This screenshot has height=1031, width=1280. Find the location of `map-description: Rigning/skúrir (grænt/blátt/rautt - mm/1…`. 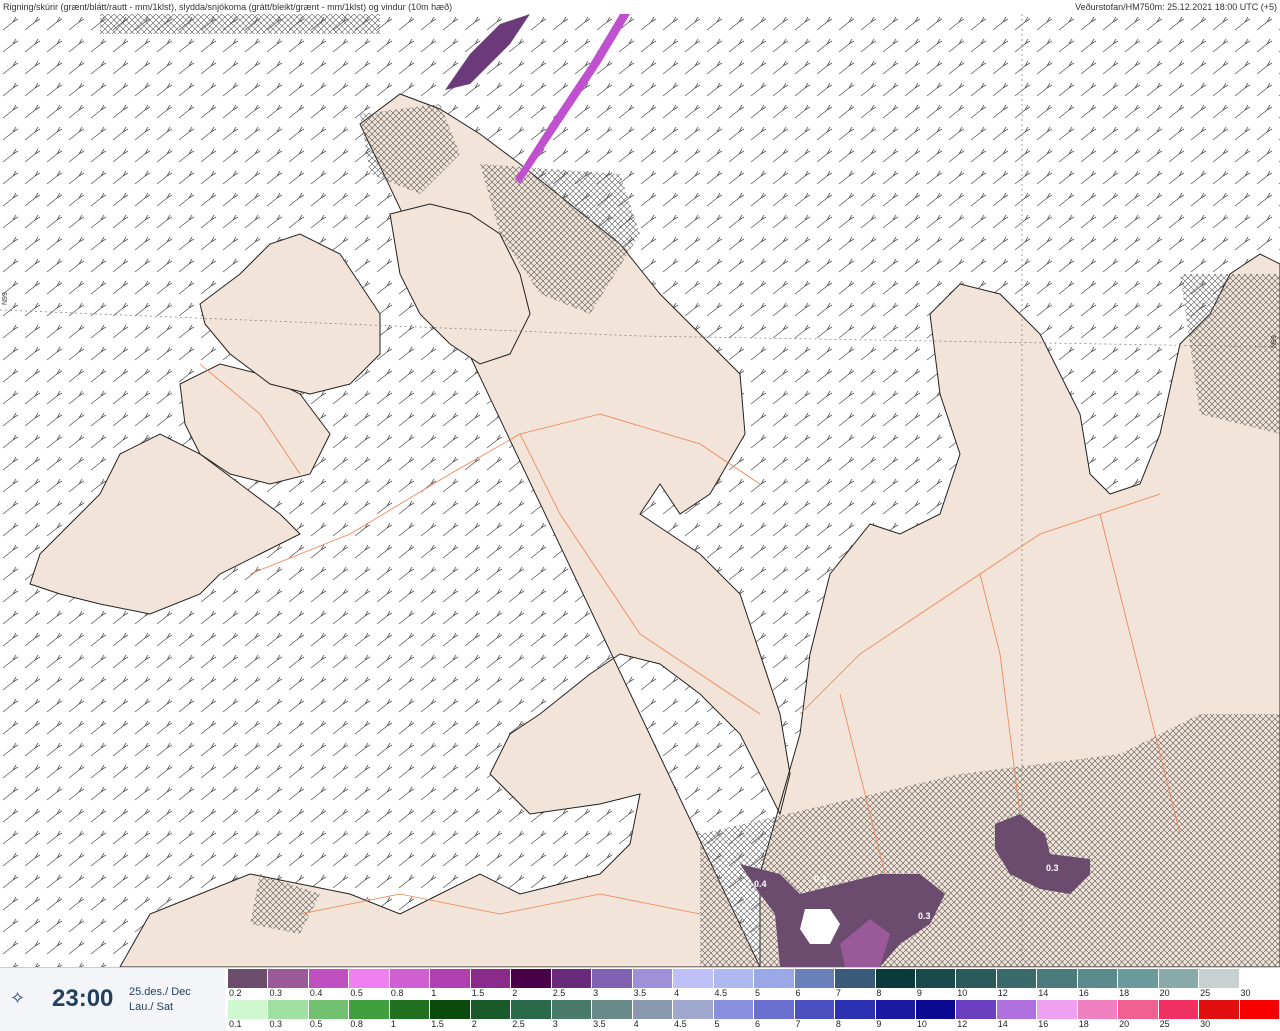

map-description: Rigning/skúrir (grænt/blátt/rautt - mm/1… is located at coordinates (228, 7).